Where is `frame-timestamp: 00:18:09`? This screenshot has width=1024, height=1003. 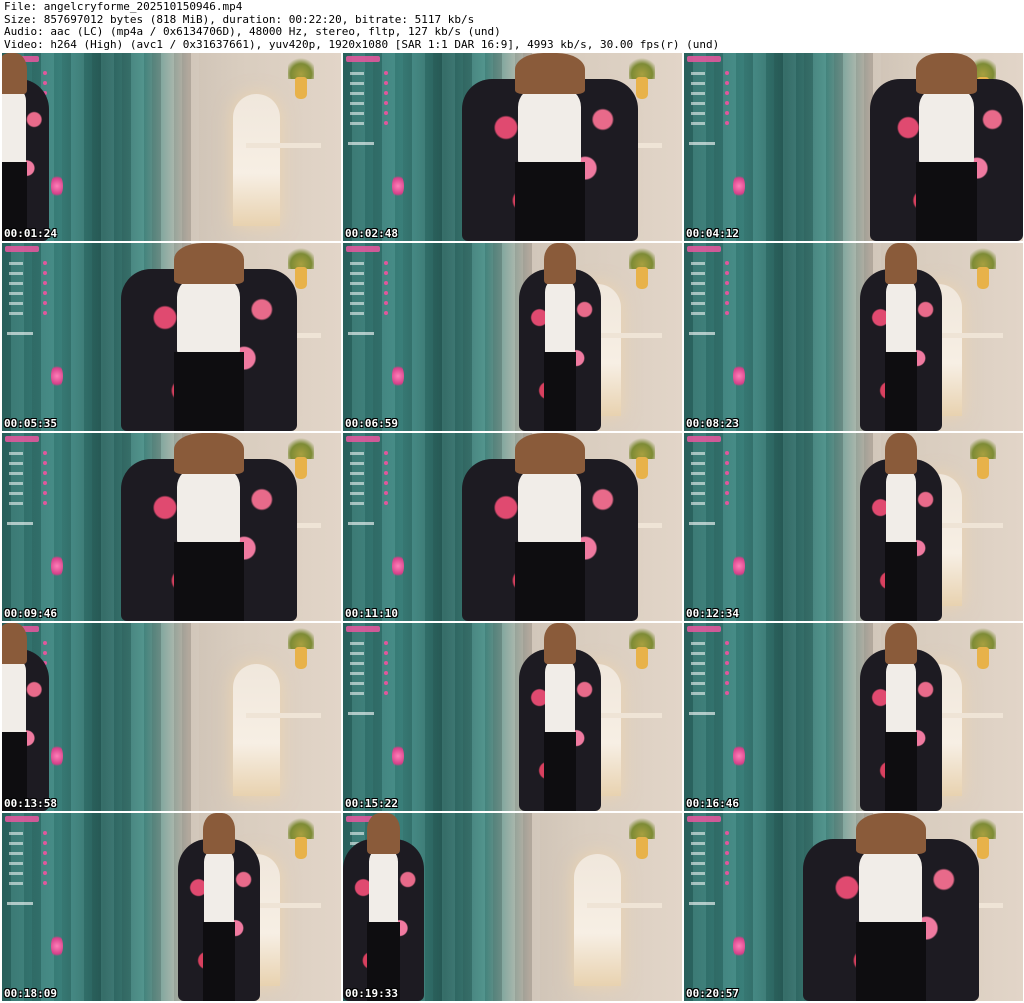 frame-timestamp: 00:18:09 is located at coordinates (30, 993).